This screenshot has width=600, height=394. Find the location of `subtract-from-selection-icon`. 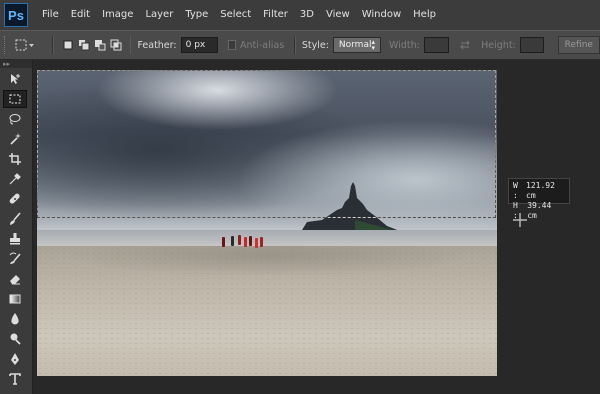

subtract-from-selection-icon is located at coordinates (100, 45).